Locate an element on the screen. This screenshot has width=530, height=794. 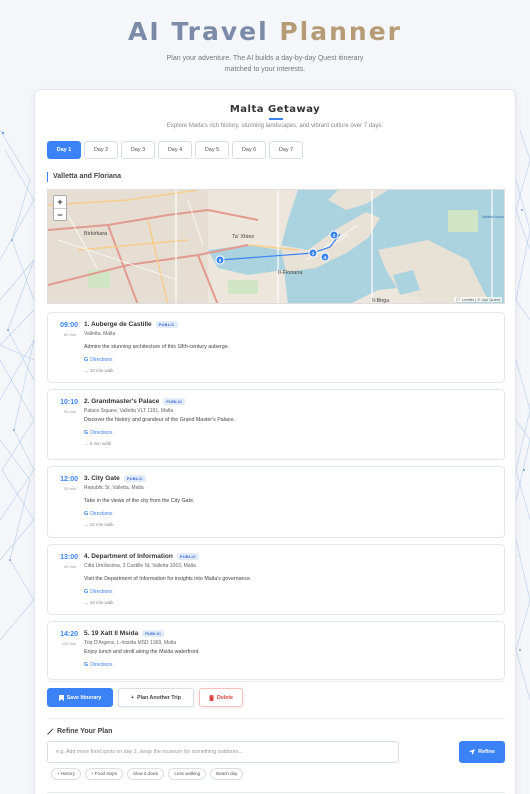
trip-title-underline is located at coordinates (276, 119).